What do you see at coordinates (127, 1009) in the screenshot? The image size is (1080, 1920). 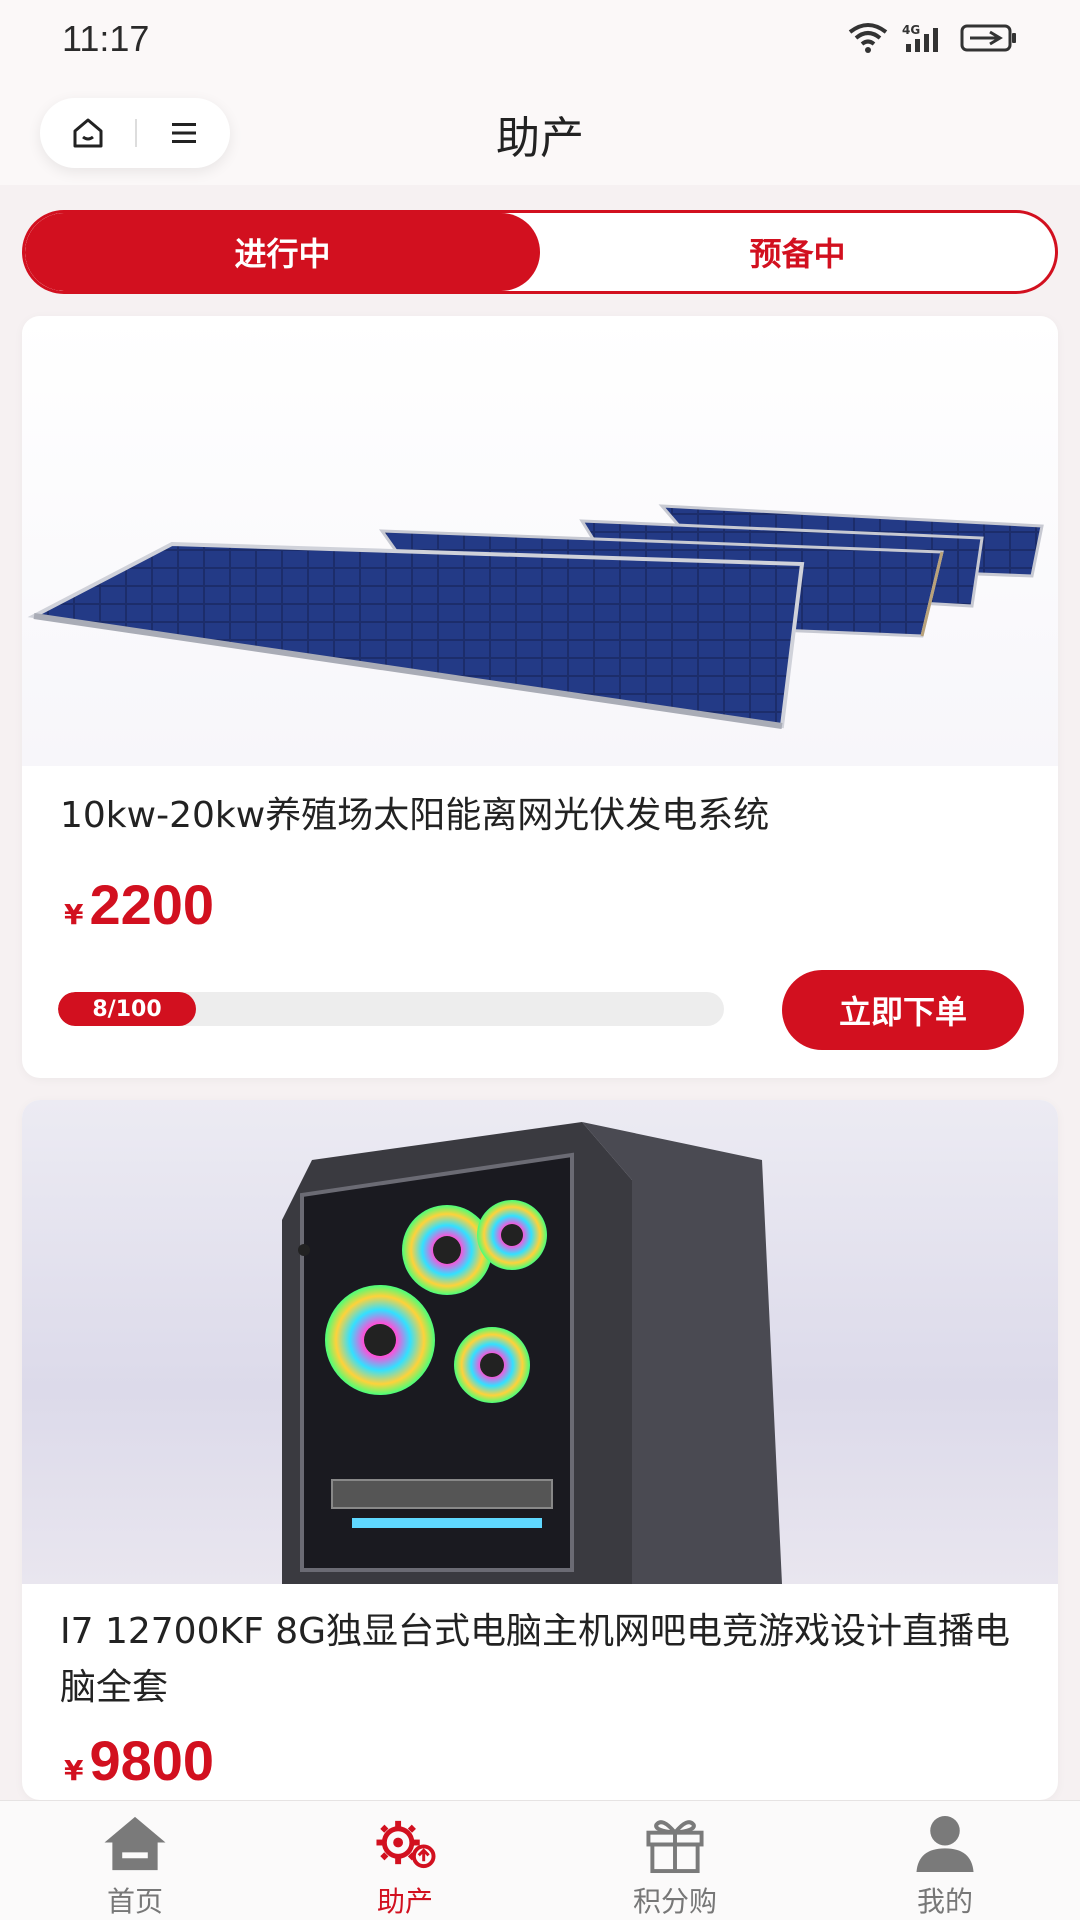 I see `progress-fill: 8/100` at bounding box center [127, 1009].